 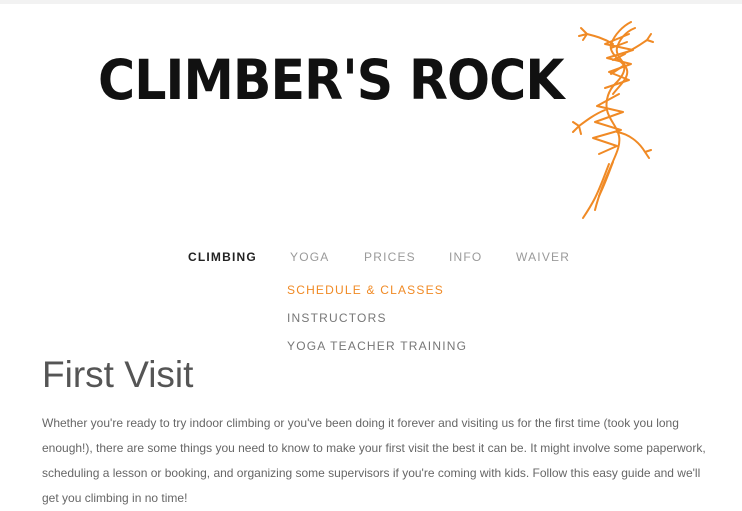 I want to click on submenu-item-instructors: INSTRUCTORS, so click(x=377, y=323).